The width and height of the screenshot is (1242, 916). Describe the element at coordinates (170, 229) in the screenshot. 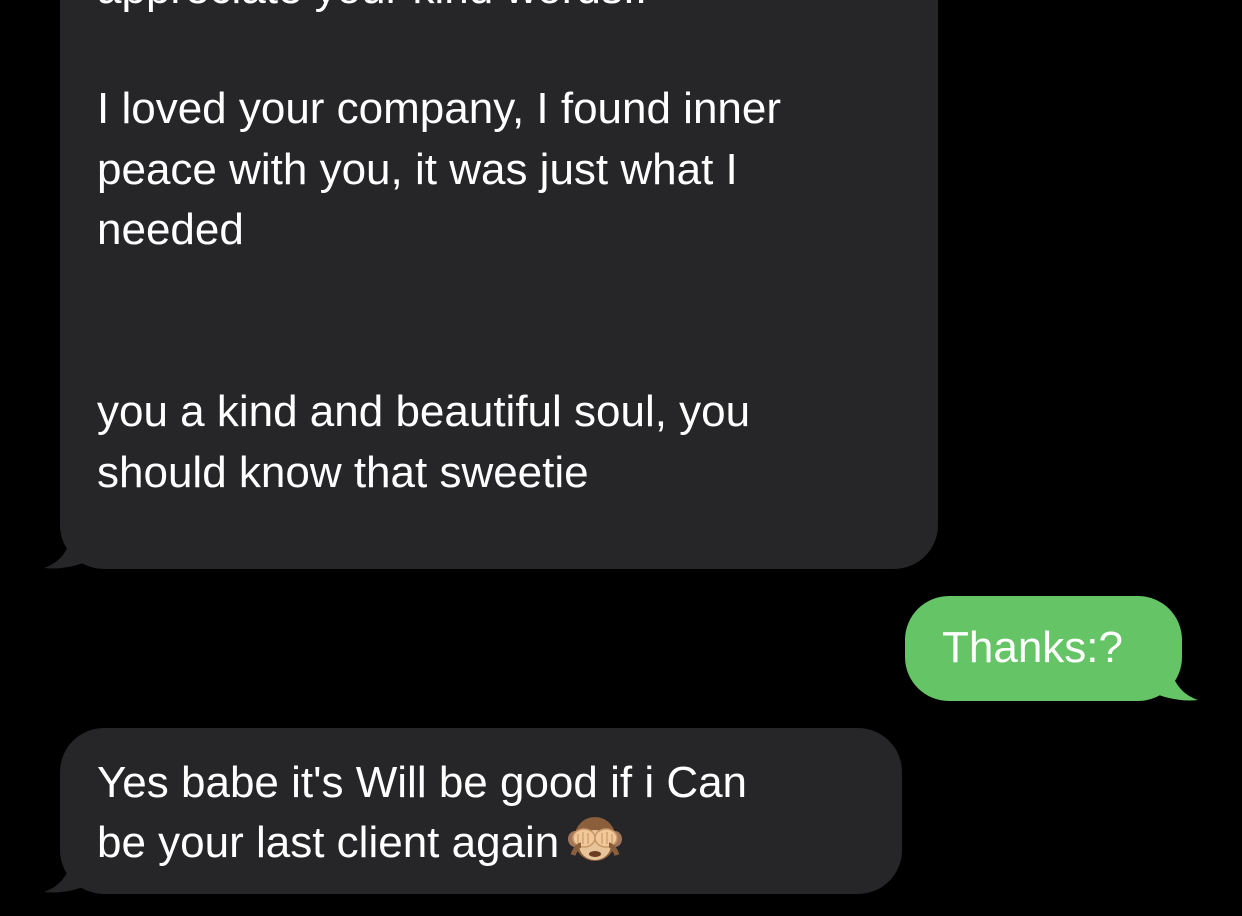

I see `message-text-line: needed` at that location.